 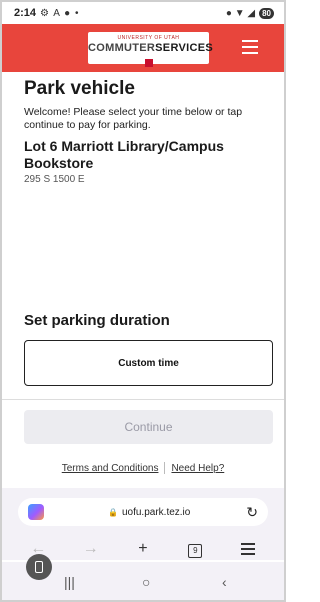 What do you see at coordinates (124, 154) in the screenshot?
I see `lot-name: Lot 6 Marriott Library/Campus Bookstore` at bounding box center [124, 154].